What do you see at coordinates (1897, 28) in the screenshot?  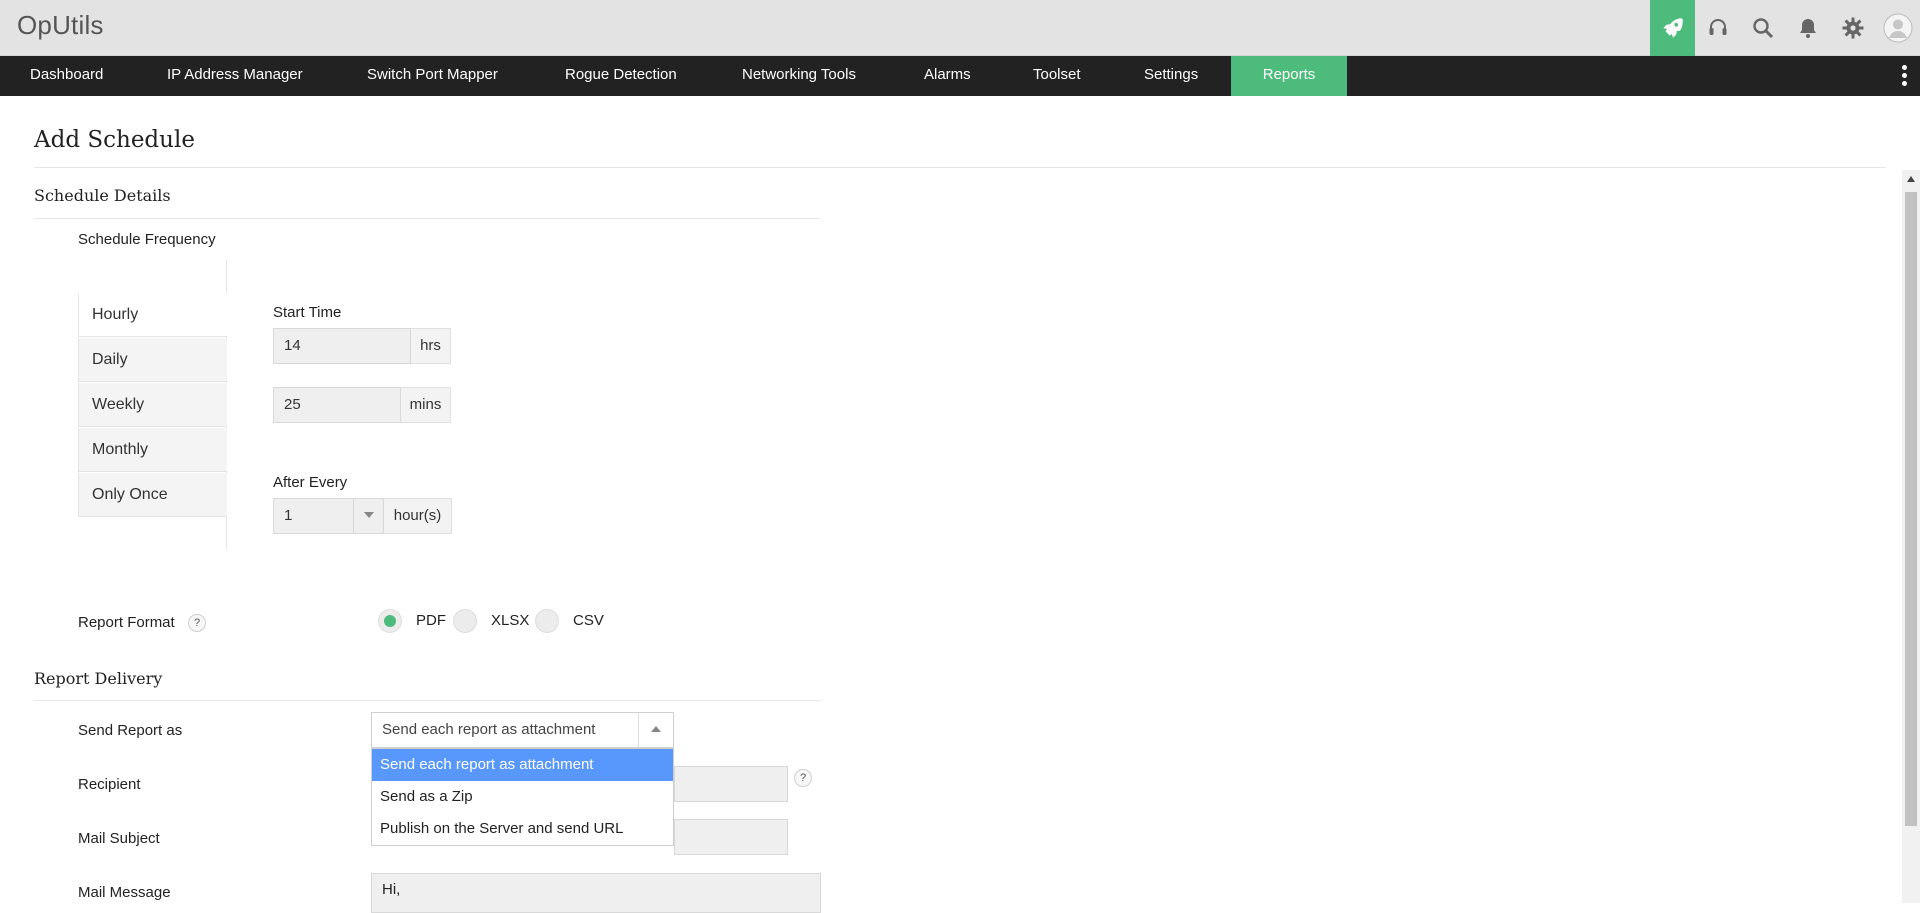 I see `user-avatar-icon` at bounding box center [1897, 28].